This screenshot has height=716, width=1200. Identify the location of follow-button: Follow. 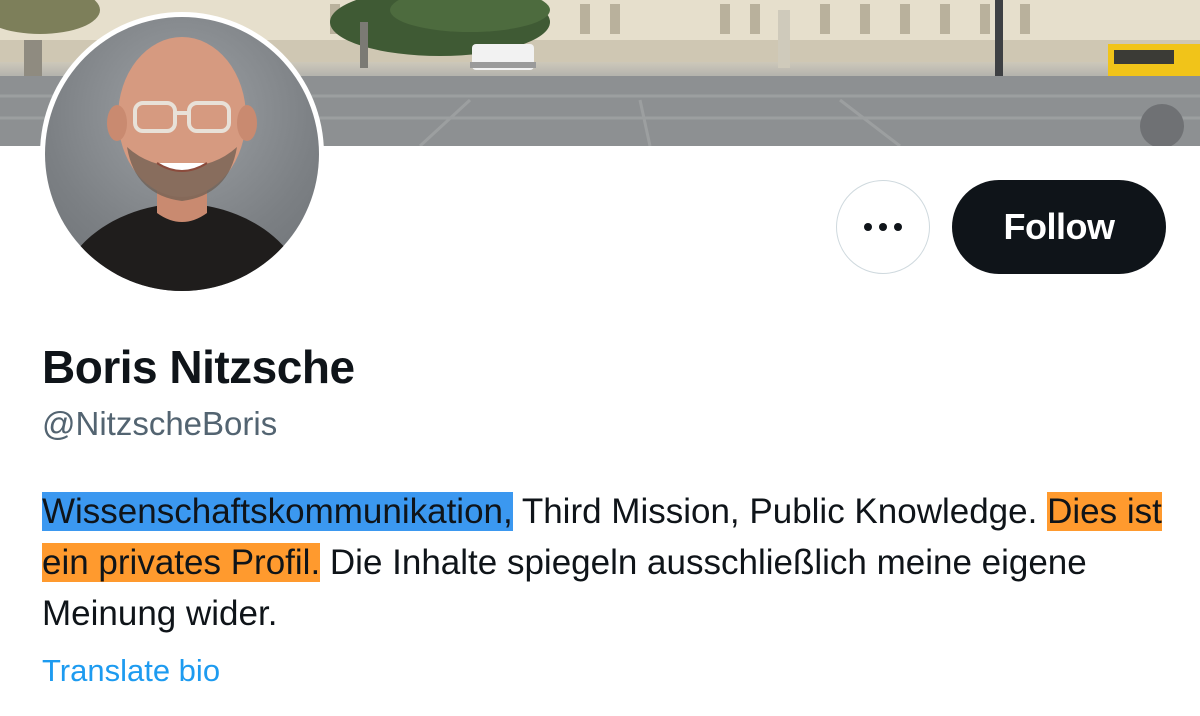
(1059, 227).